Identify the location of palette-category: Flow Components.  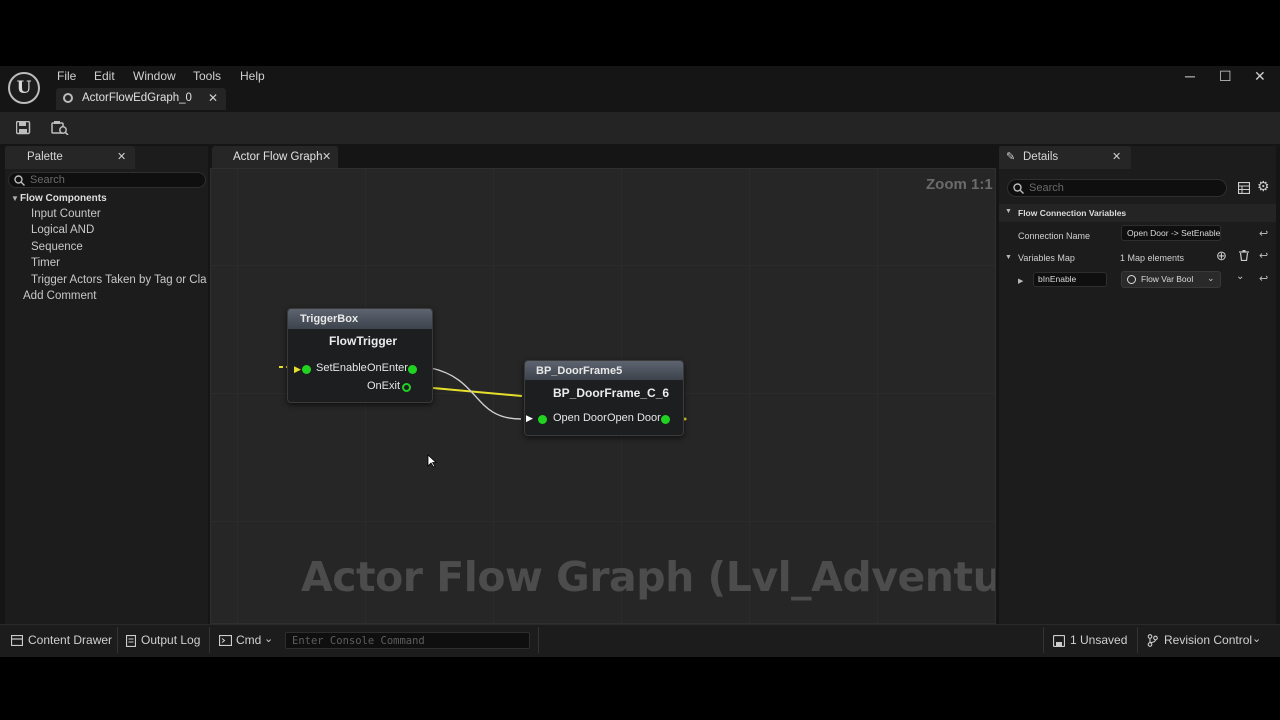
(63, 198).